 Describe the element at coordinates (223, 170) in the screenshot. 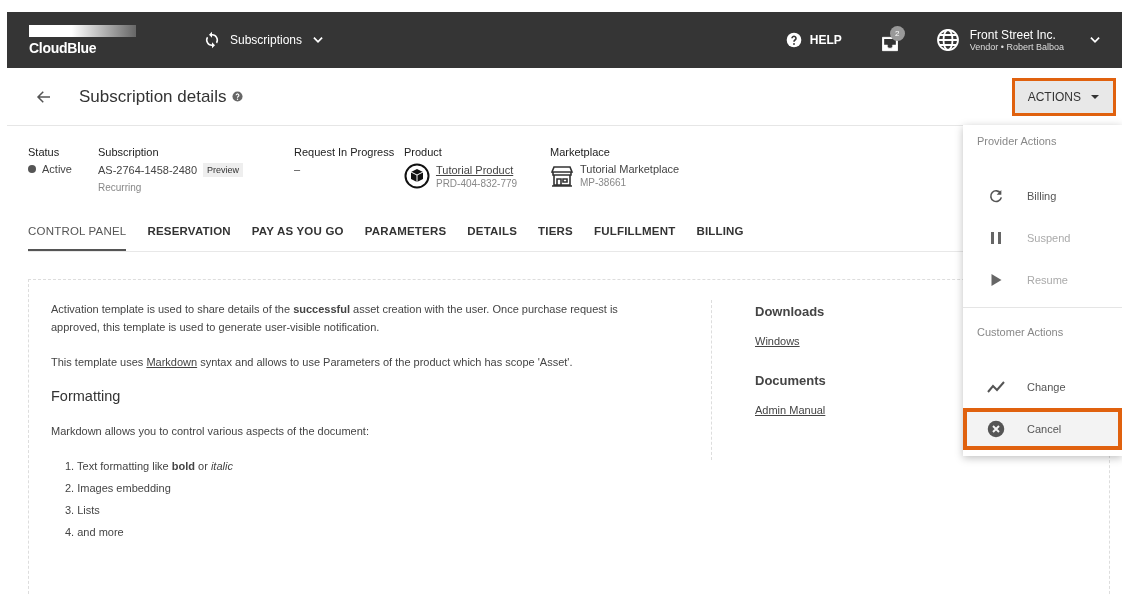

I see `preview-tag: Preview` at that location.